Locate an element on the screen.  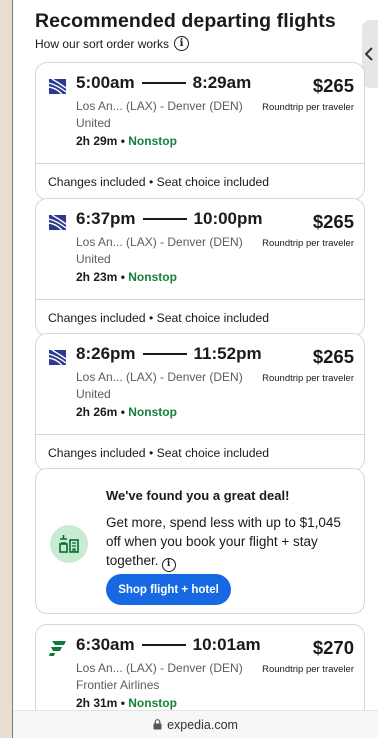
frontier-logo-icon is located at coordinates (57, 648).